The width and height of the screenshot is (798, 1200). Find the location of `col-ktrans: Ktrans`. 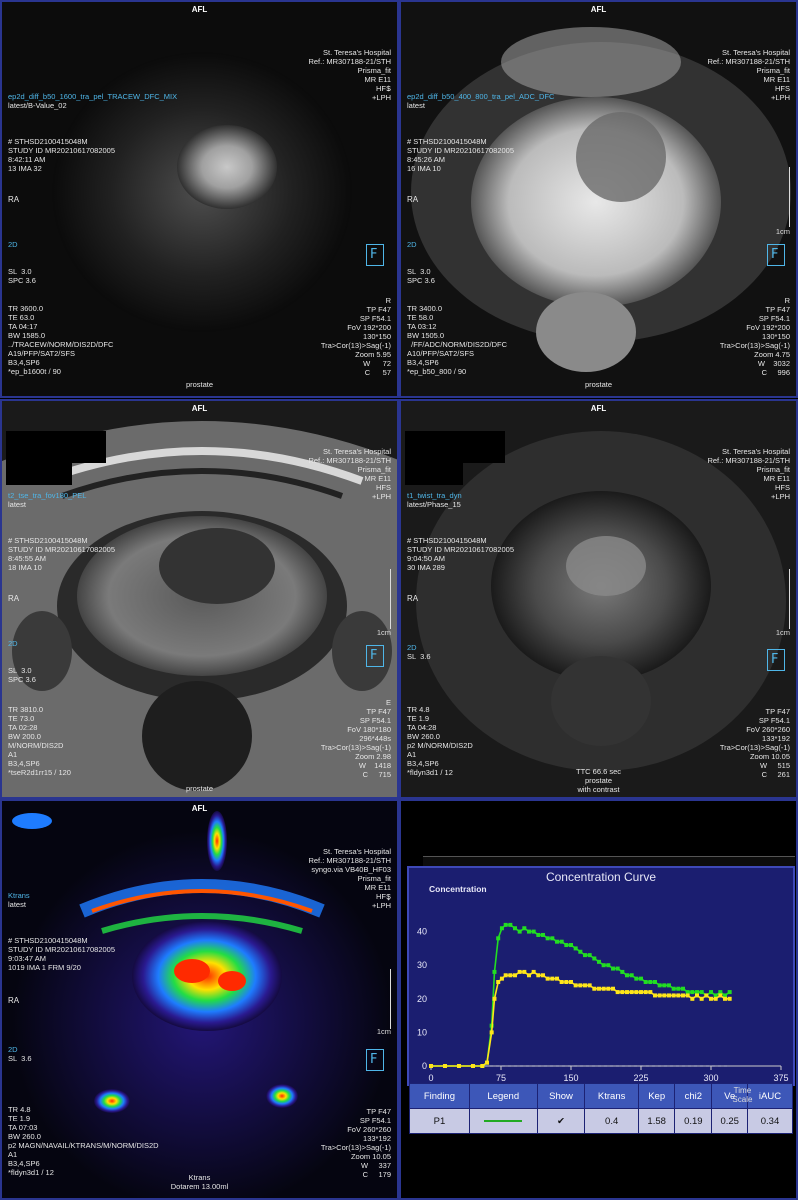

col-ktrans: Ktrans is located at coordinates (612, 1096).